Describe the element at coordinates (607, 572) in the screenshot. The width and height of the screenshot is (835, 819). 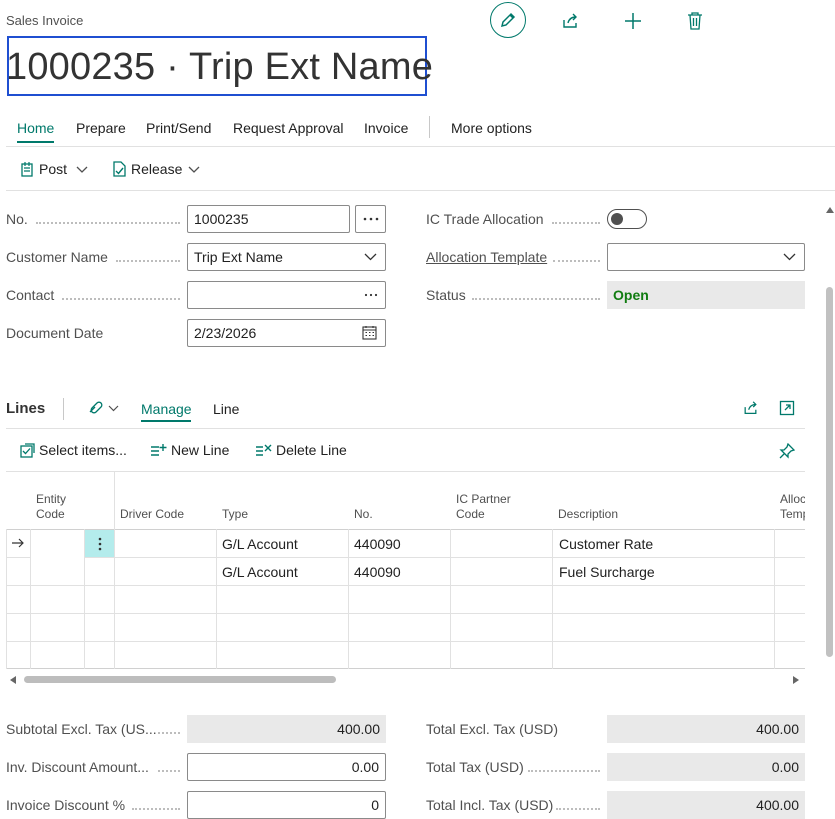
I see `line-description-cell: Fuel Surcharge` at that location.